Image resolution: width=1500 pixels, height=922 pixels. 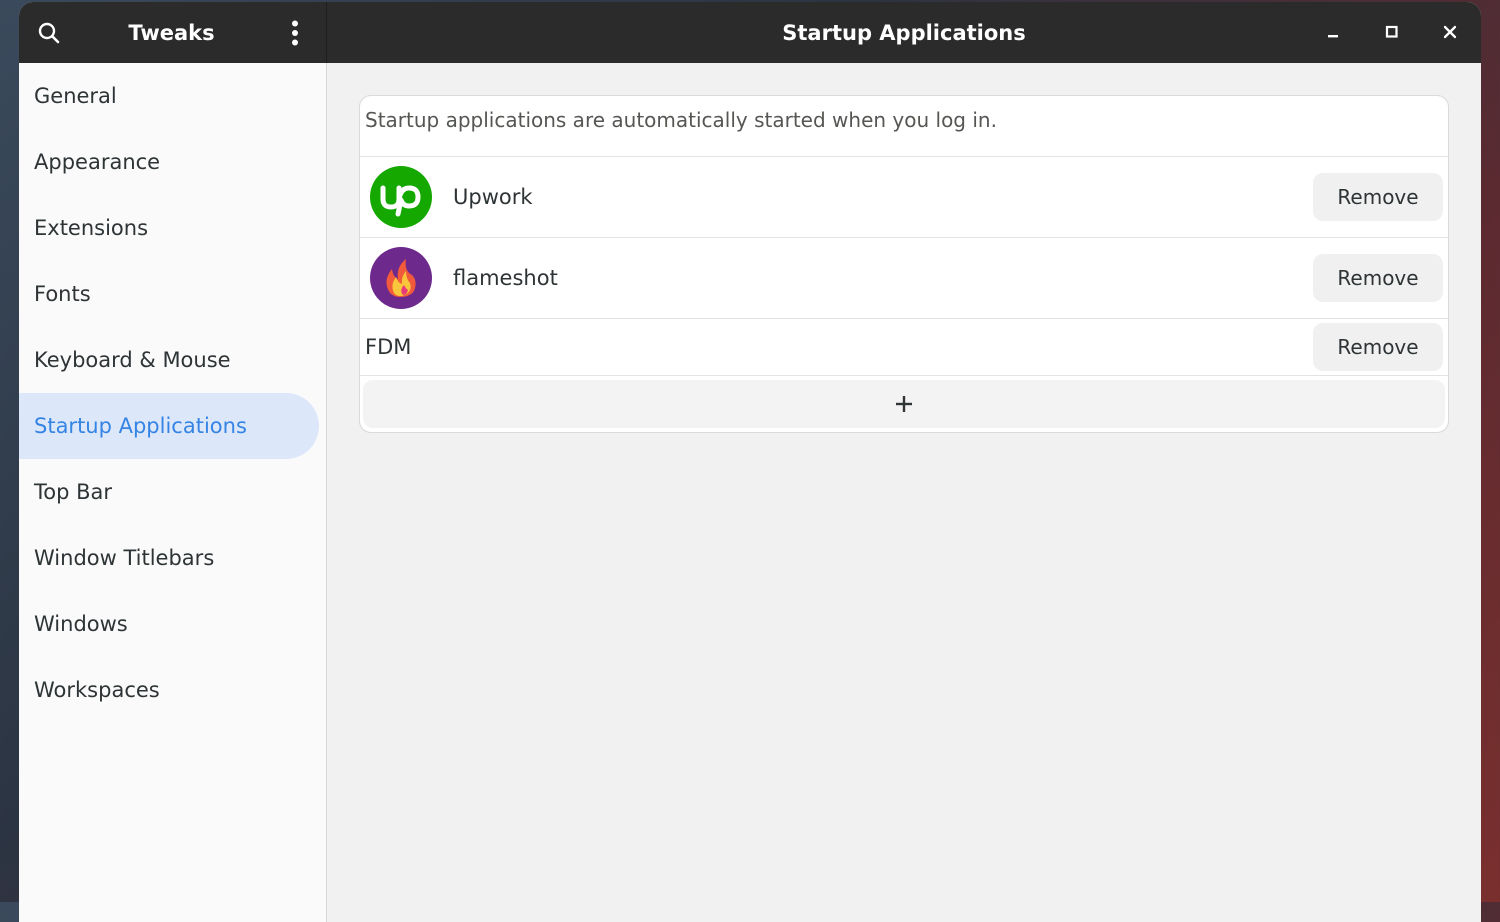 What do you see at coordinates (97, 162) in the screenshot?
I see `sidebar-item-label: Appearance` at bounding box center [97, 162].